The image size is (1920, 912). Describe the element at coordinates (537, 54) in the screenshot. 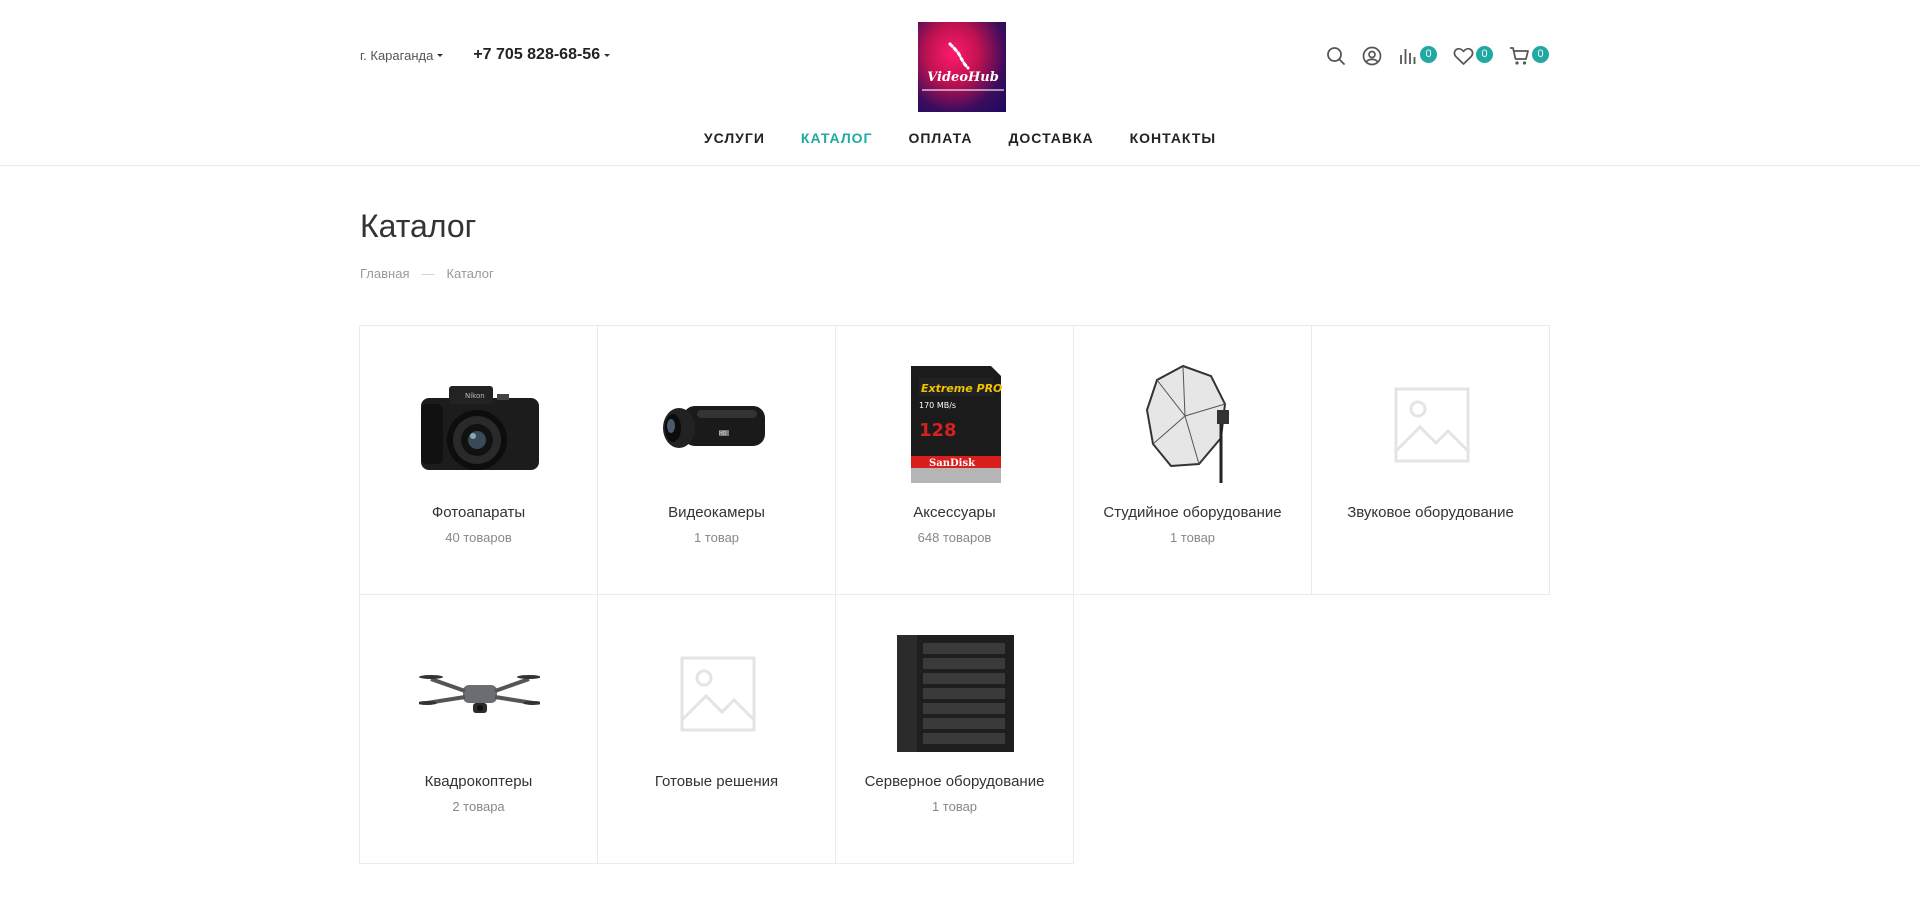

I see `phone-number: +7 705 828-68-56` at that location.